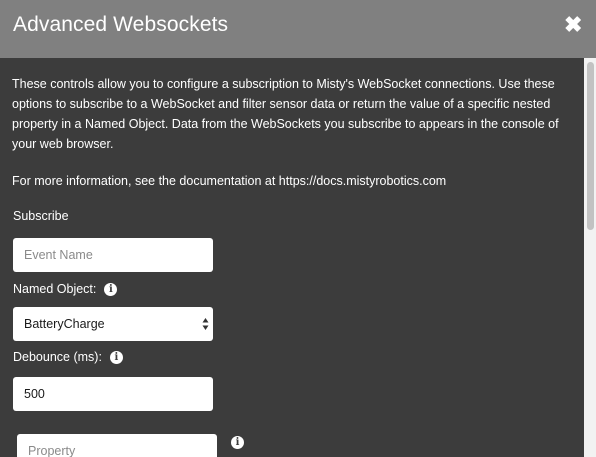  I want to click on subscribe-label-text: Subscribe, so click(41, 216).